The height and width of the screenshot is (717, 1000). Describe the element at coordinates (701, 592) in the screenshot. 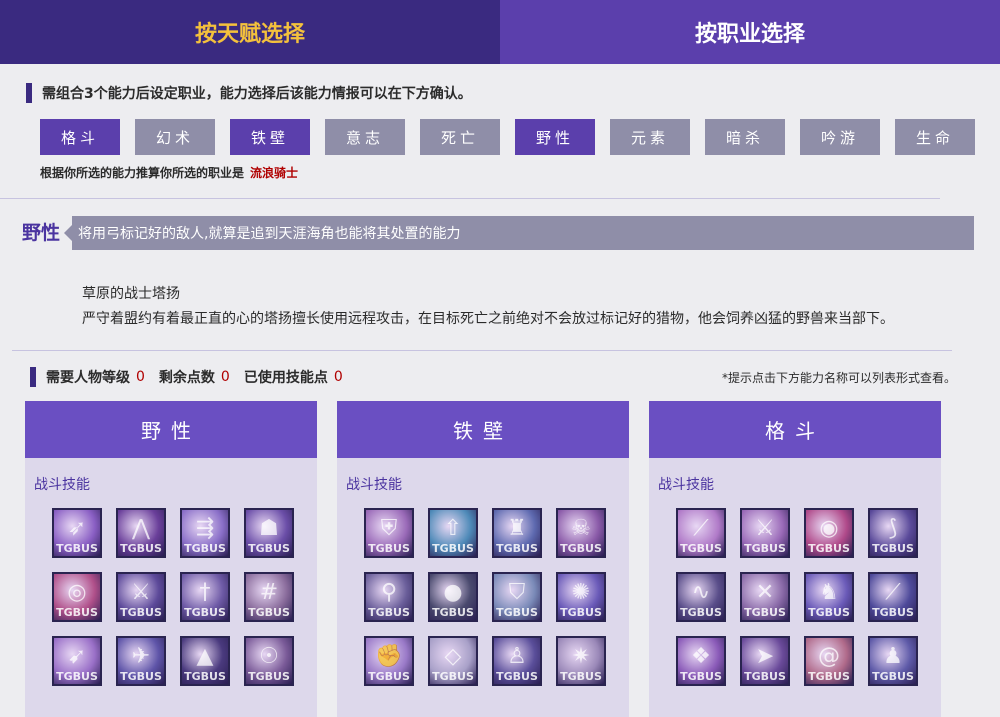

I see `whip-icon: ∿` at that location.